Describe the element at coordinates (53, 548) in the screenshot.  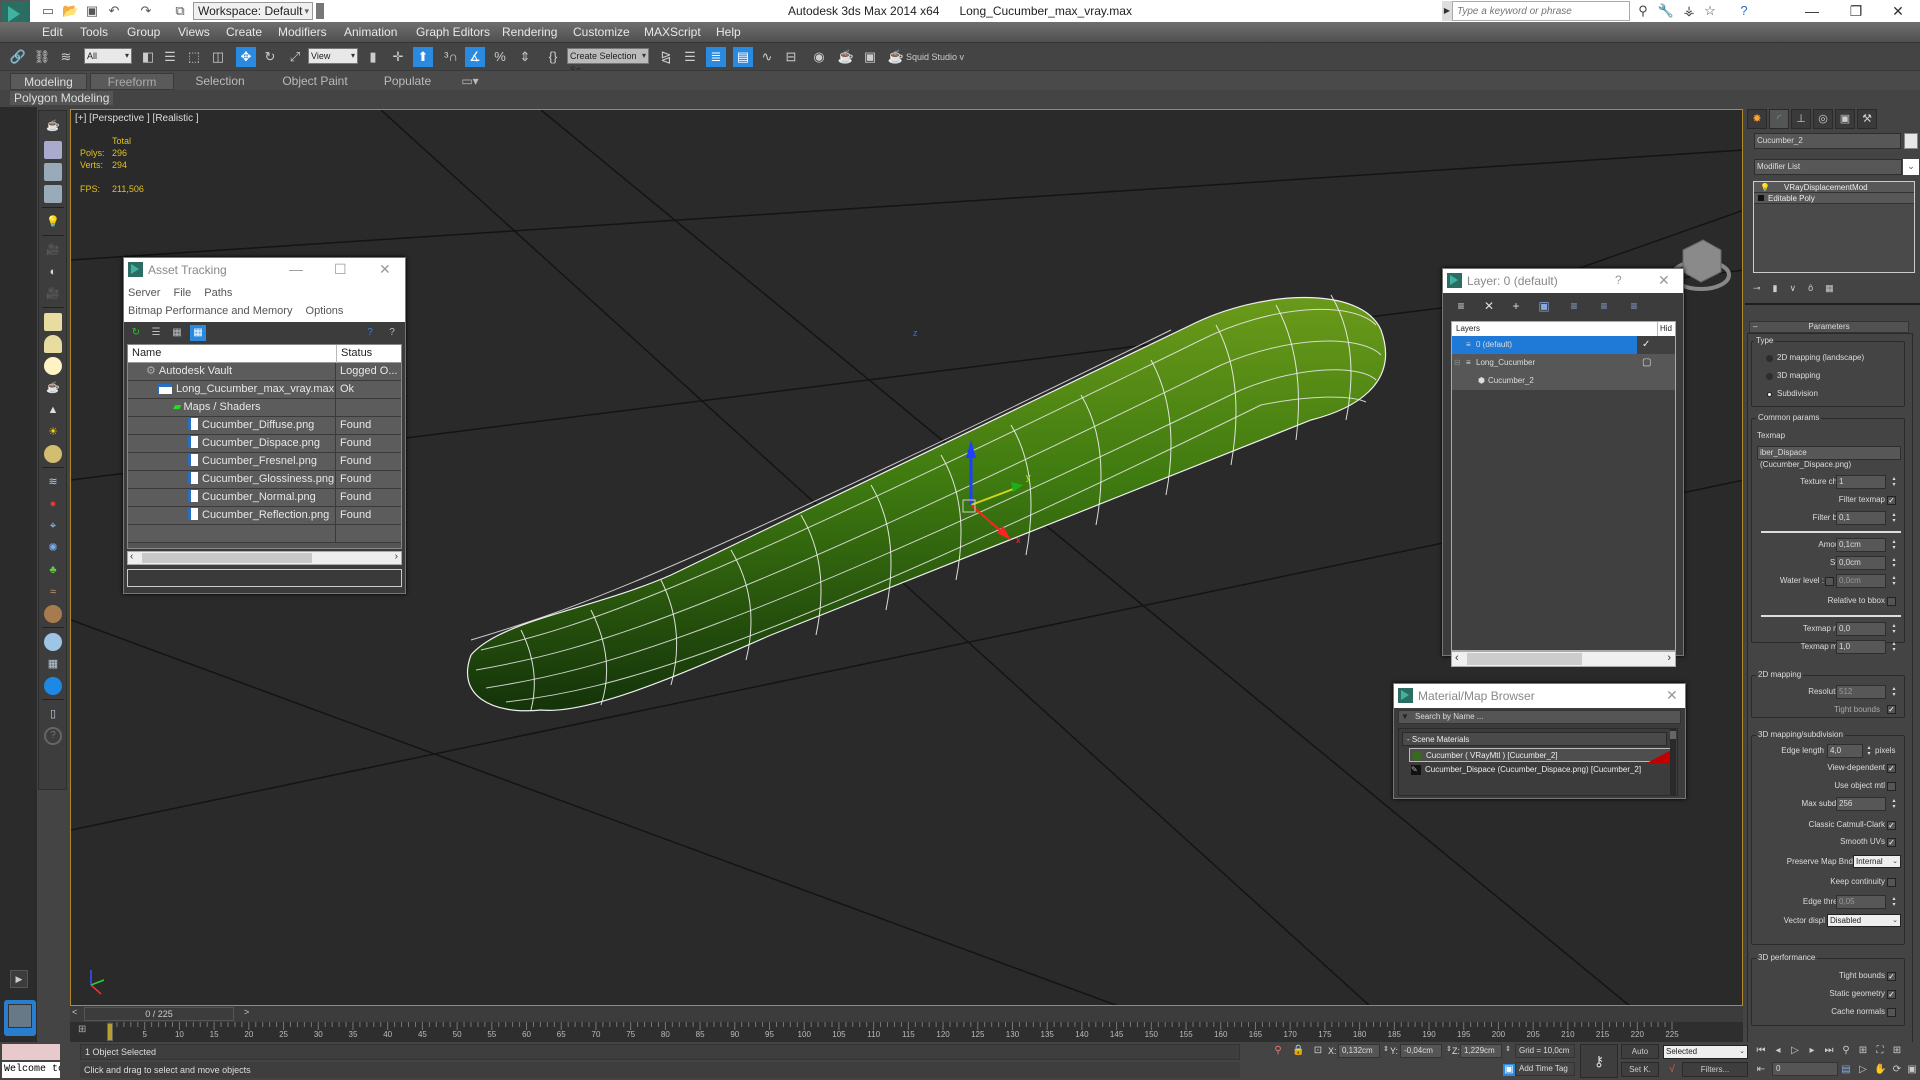
I see `sphere-fade-icon: ✺` at that location.